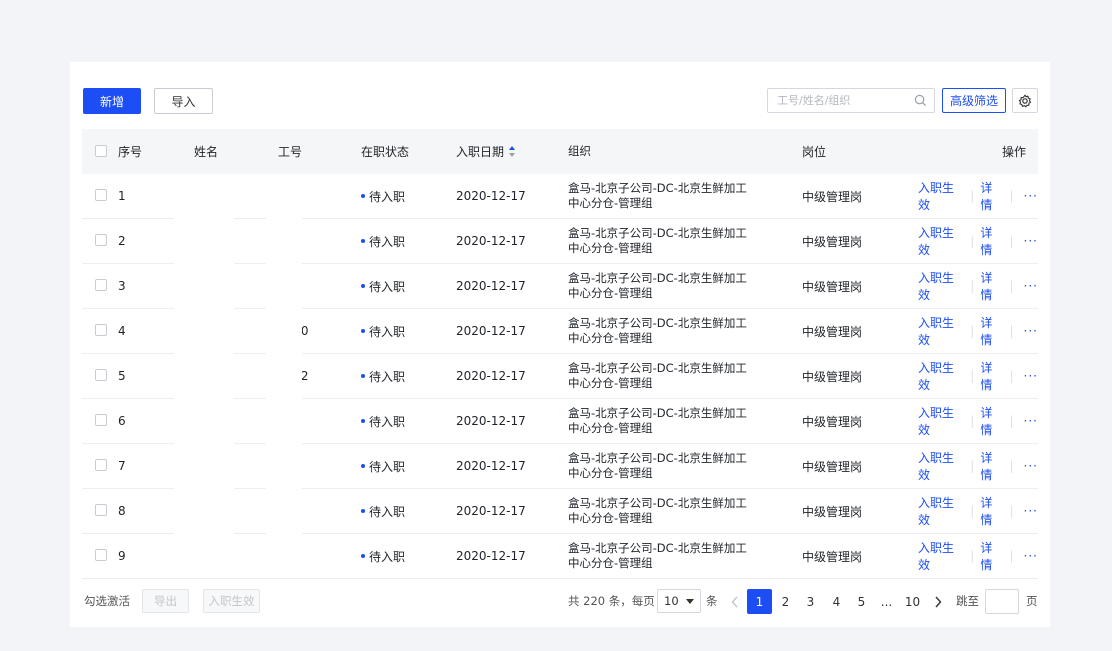 Image resolution: width=1112 pixels, height=651 pixels. Describe the element at coordinates (836, 601) in the screenshot. I see `page-button-4: 4` at that location.